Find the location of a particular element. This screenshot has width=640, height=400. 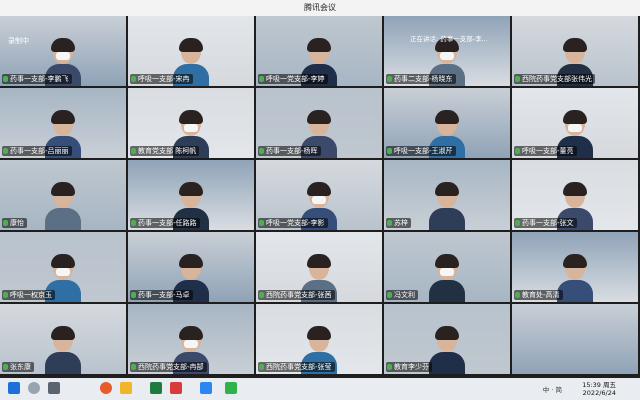

clock: 15:39 周五 2022/6/24 is located at coordinates (599, 389).